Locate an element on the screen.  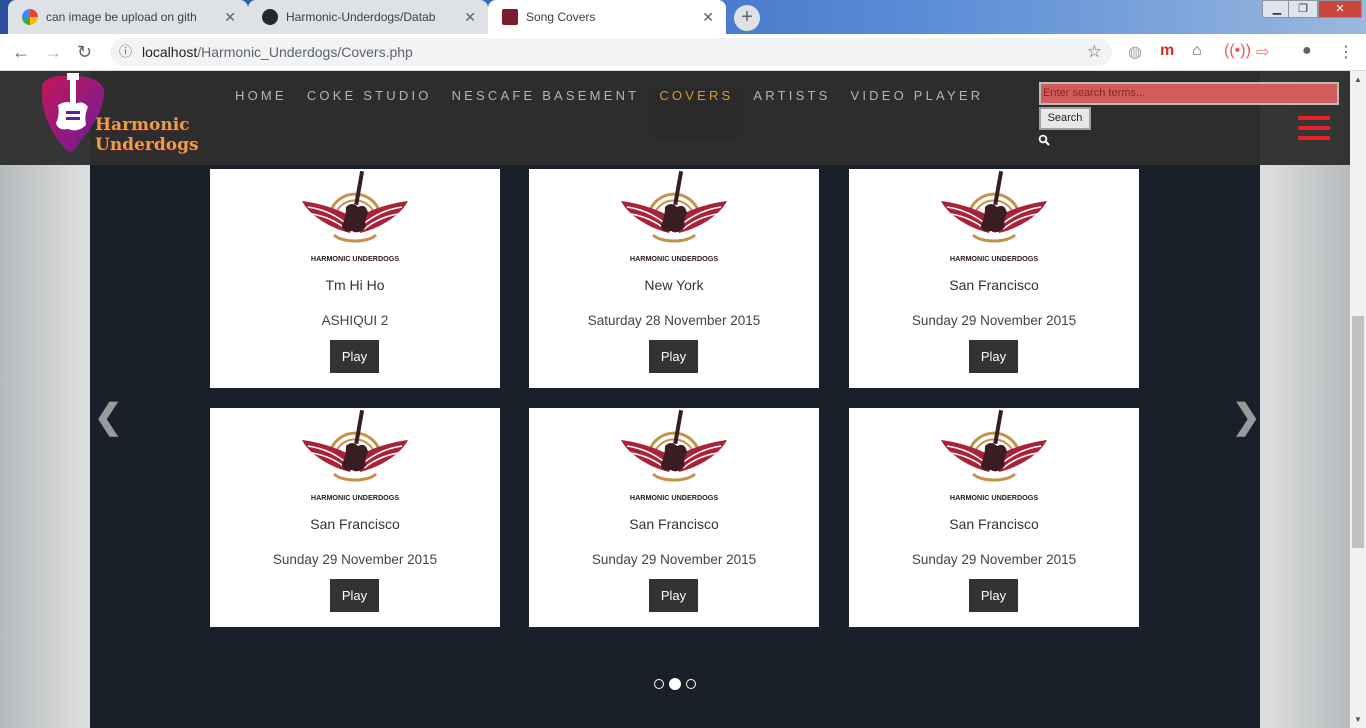
m-extension-icon: m is located at coordinates (1167, 51).